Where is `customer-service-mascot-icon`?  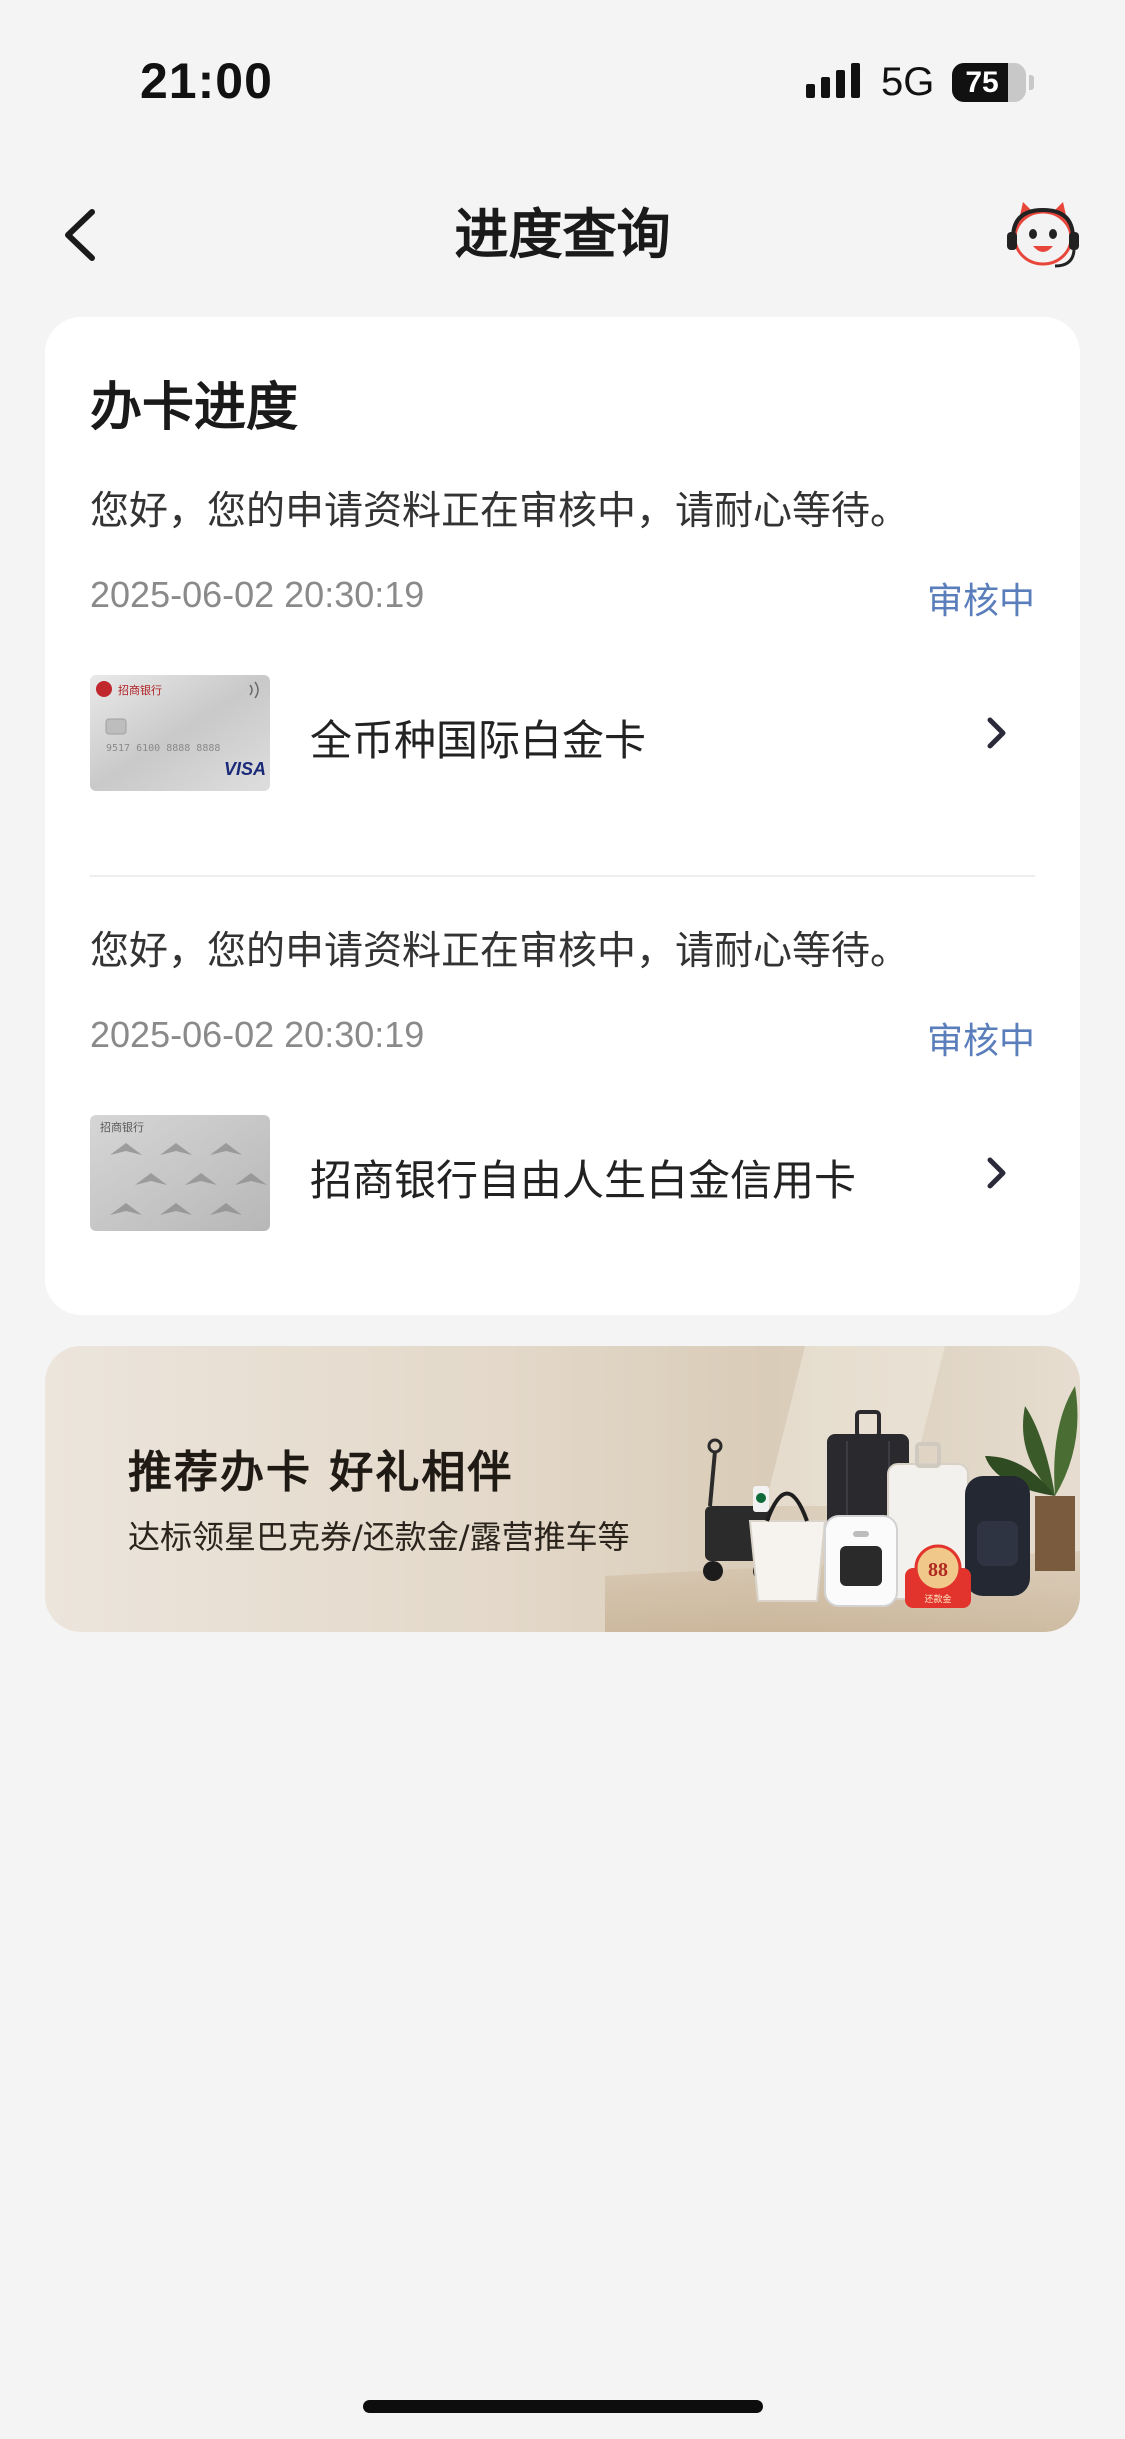 customer-service-mascot-icon is located at coordinates (1043, 235).